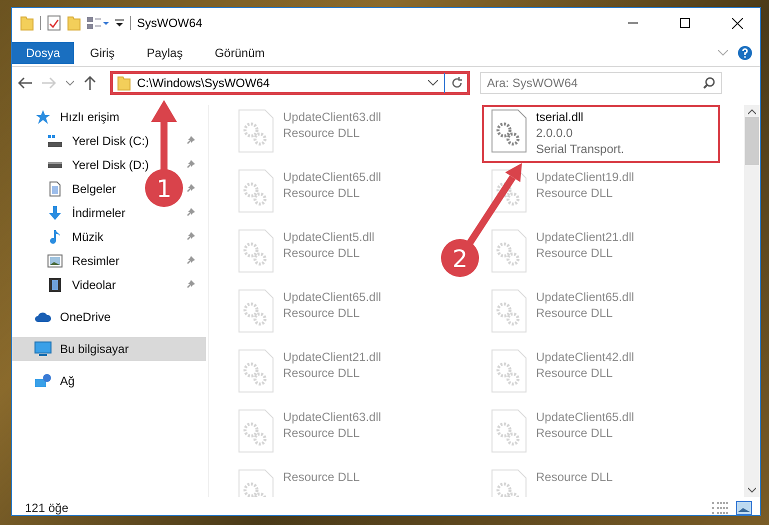  I want to click on cloud-icon, so click(43, 317).